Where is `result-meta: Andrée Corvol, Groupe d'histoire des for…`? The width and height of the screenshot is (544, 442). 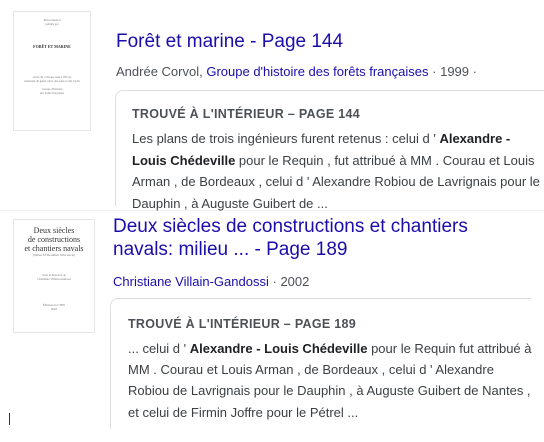
result-meta: Andrée Corvol, Groupe d'histoire des for… is located at coordinates (296, 71).